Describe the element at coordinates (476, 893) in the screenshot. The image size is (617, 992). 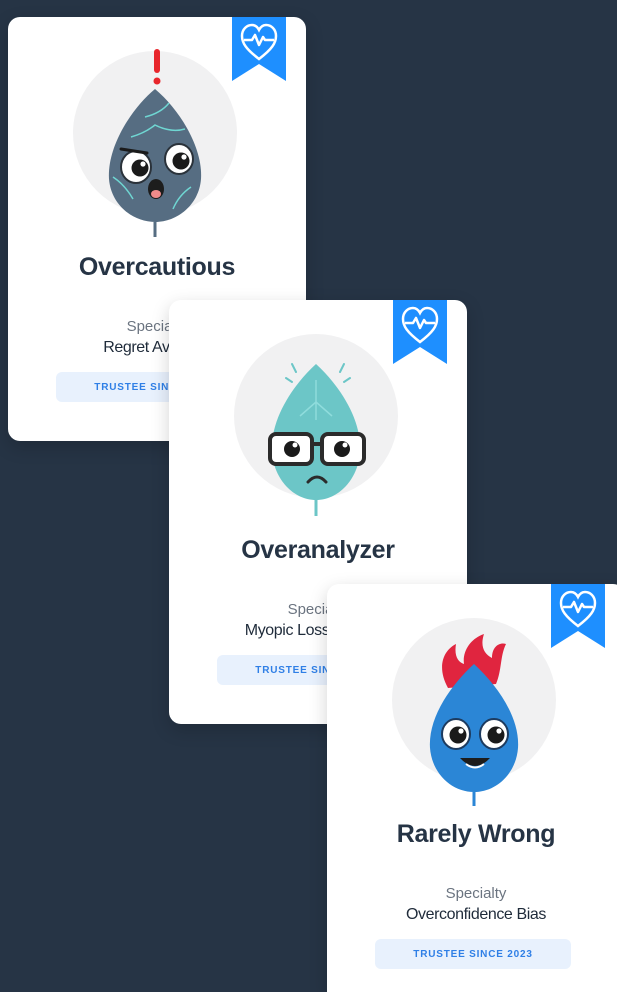
I see `specialty-label: Specialty` at that location.